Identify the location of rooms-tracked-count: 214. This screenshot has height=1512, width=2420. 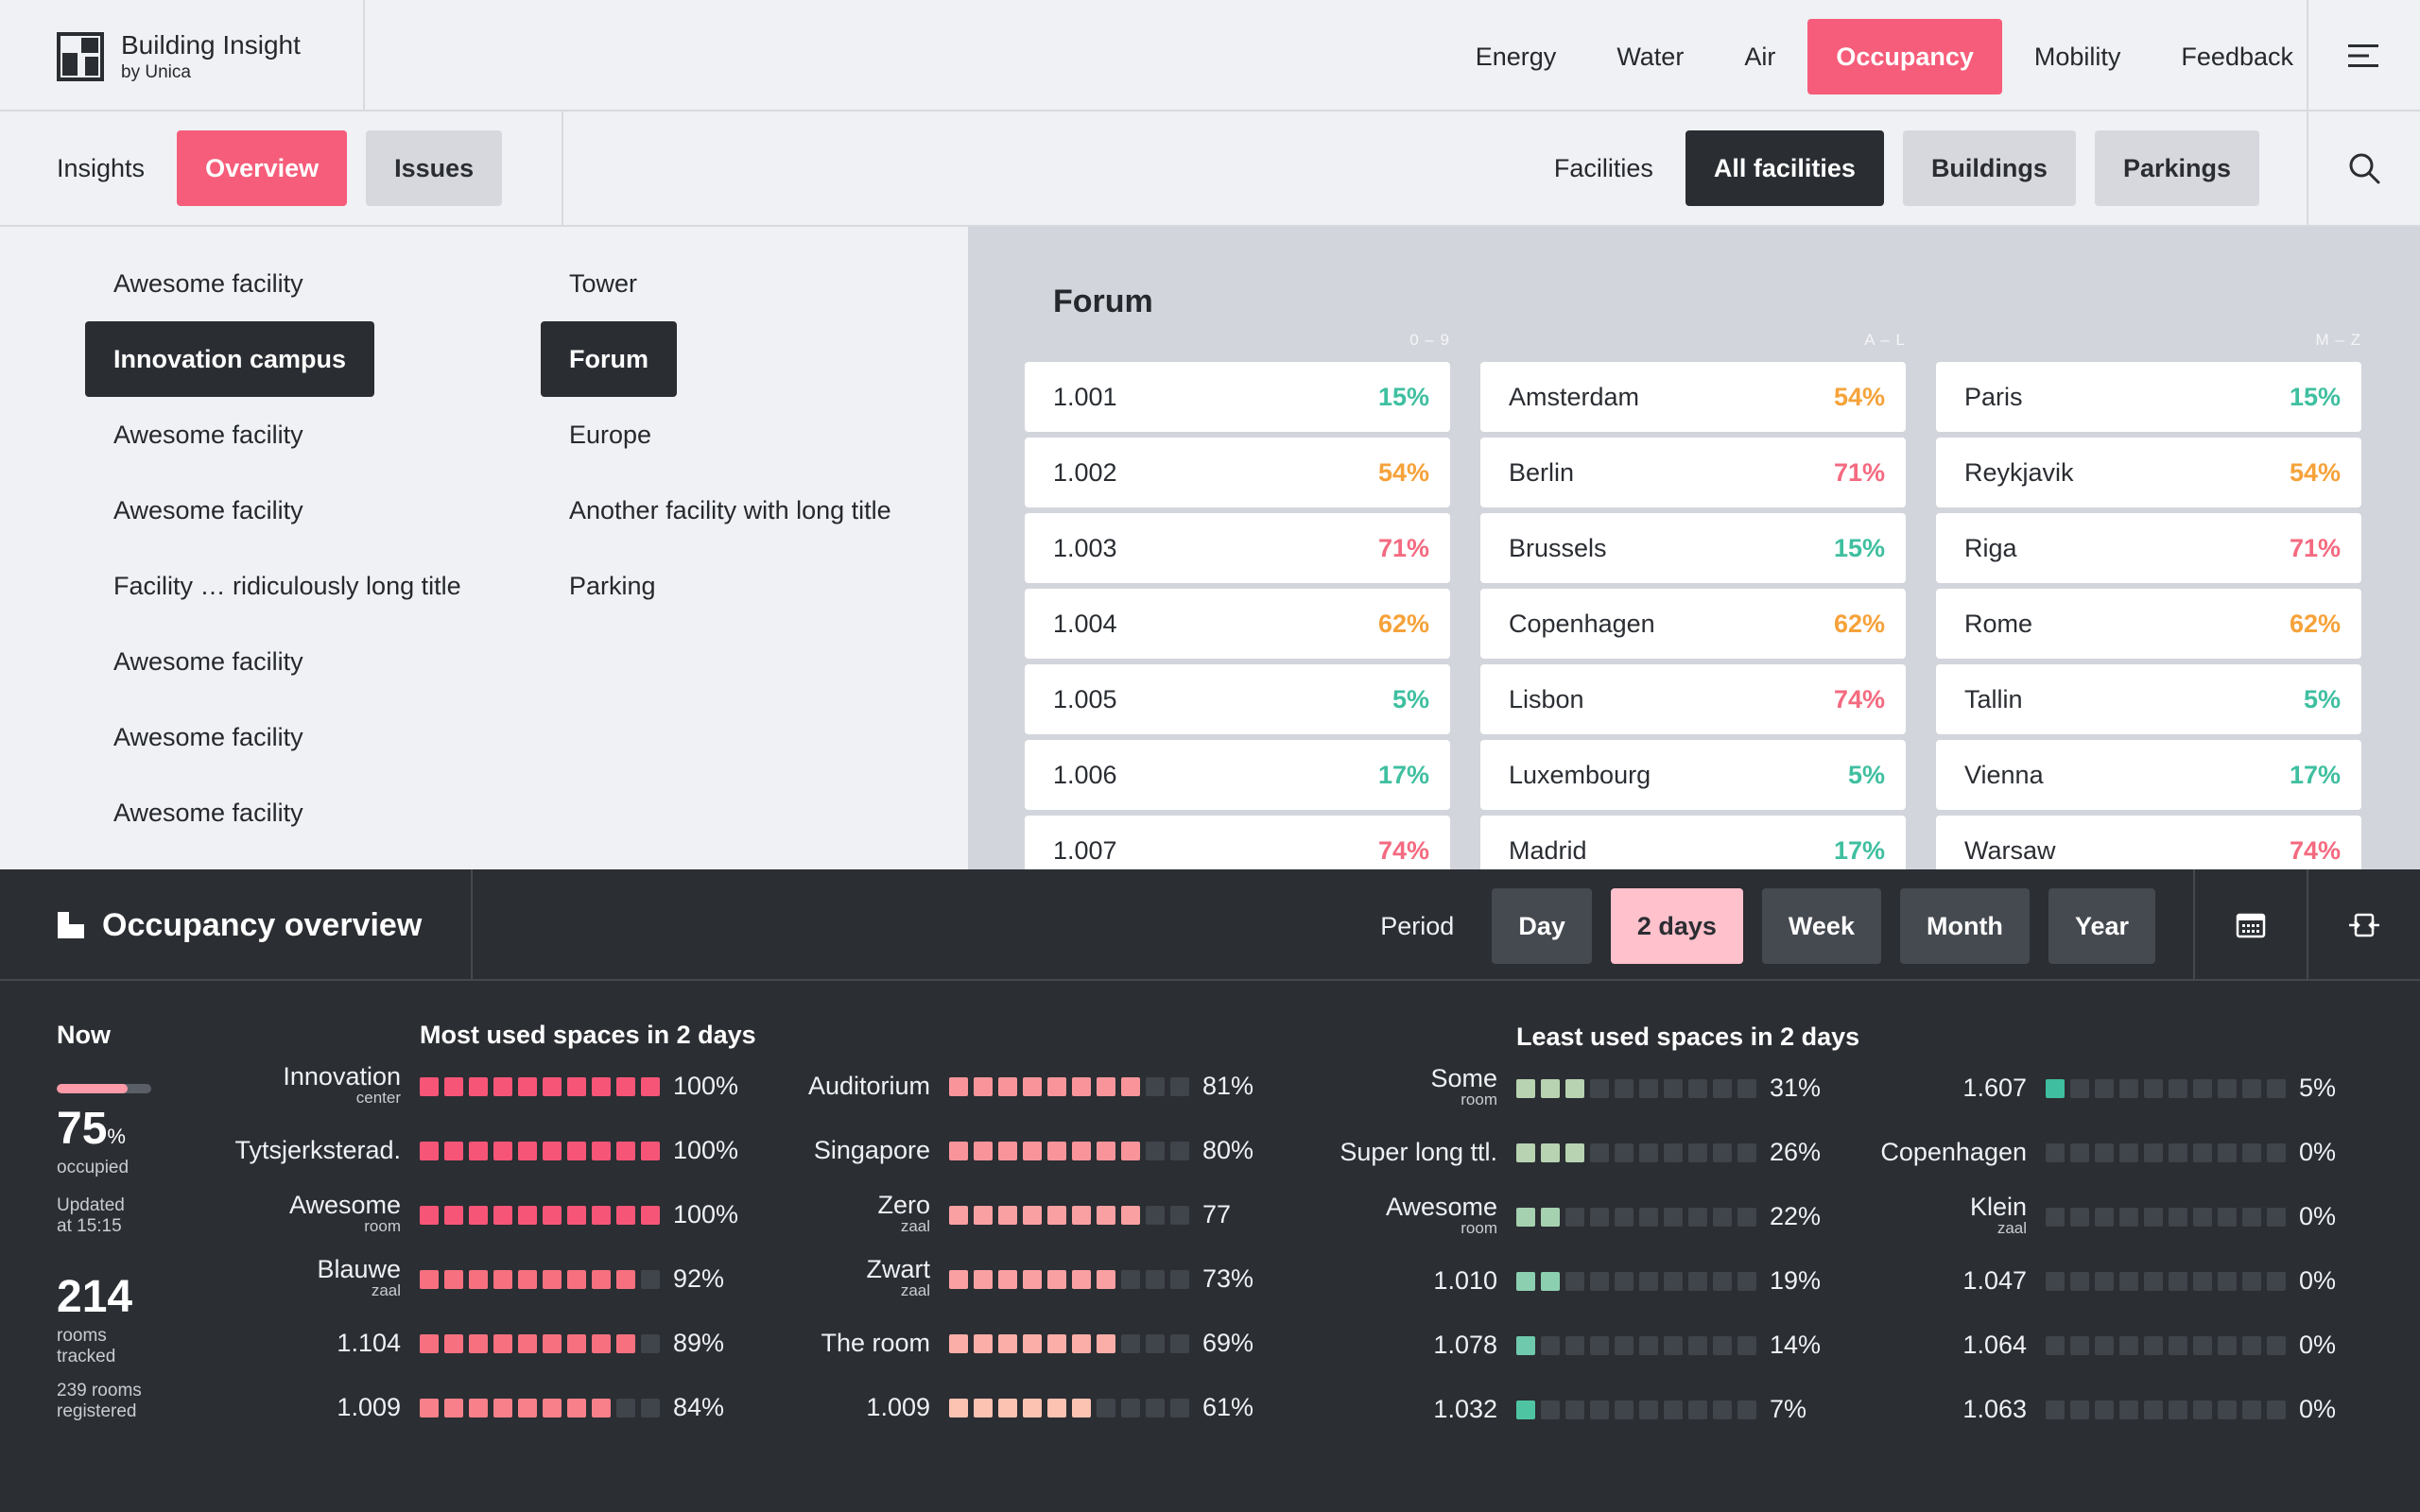
(95, 1297).